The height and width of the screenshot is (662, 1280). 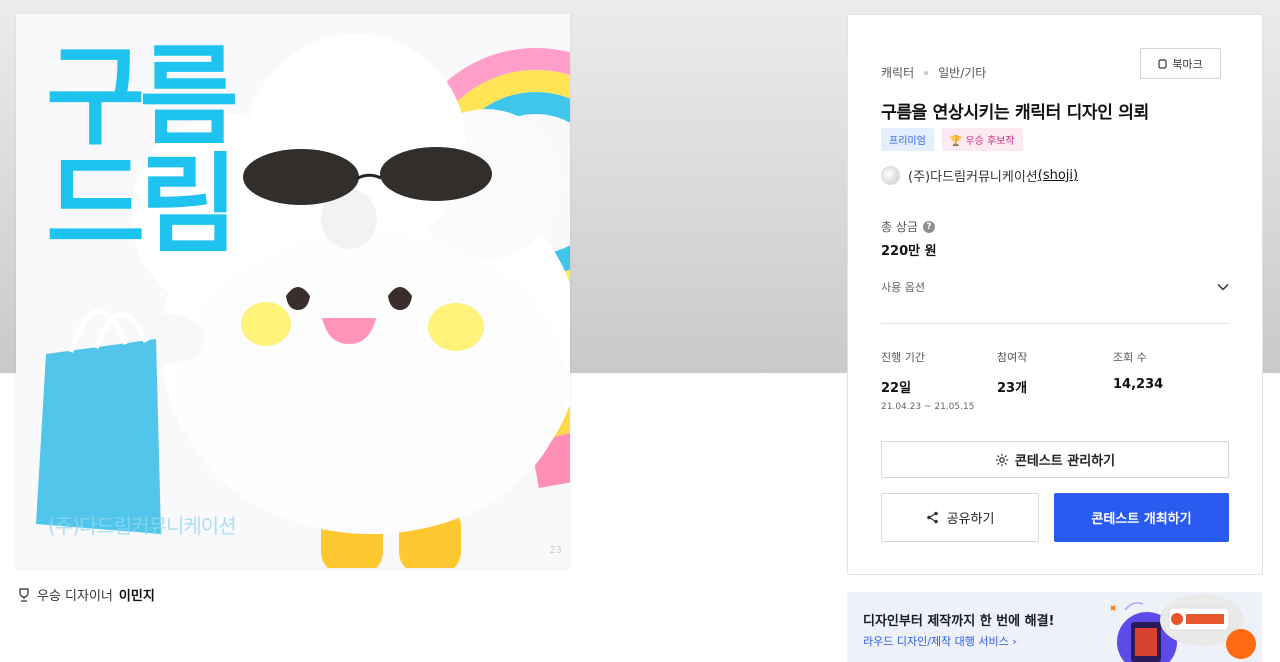 I want to click on designer-name: 이민지, so click(x=137, y=594).